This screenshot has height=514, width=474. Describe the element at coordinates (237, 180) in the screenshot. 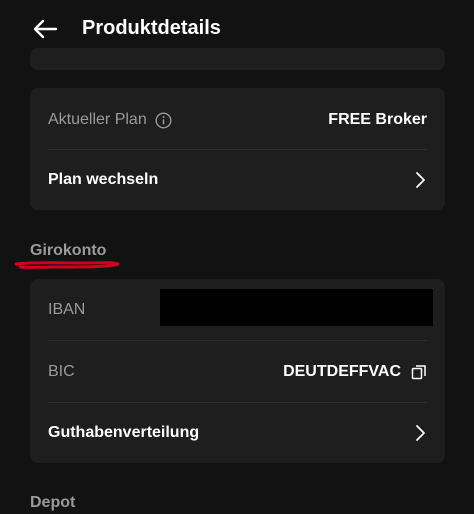

I see `change-plan-row: Plan wechseln` at that location.